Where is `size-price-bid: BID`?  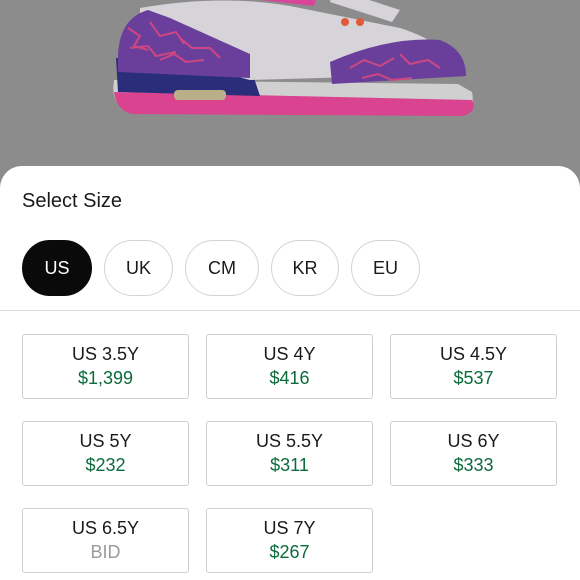
size-price-bid: BID is located at coordinates (105, 551).